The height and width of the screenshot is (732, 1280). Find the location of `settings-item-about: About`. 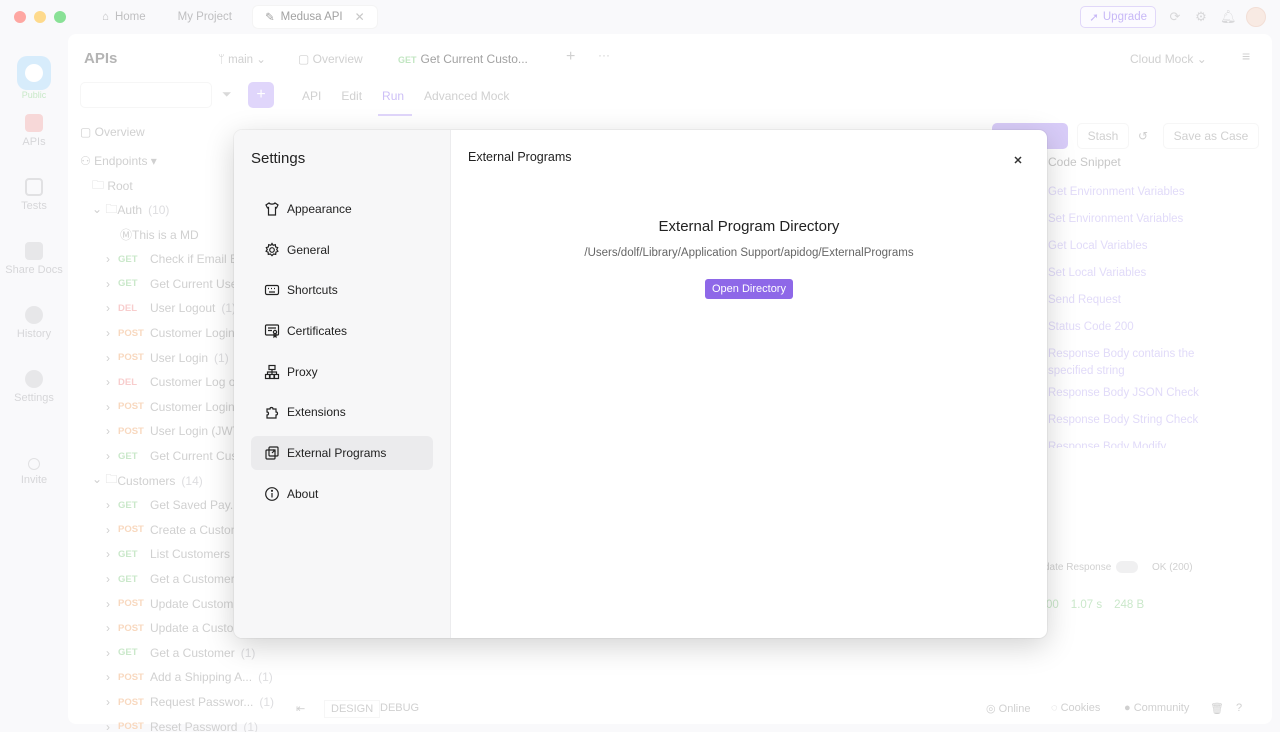

settings-item-about: About is located at coordinates (342, 494).